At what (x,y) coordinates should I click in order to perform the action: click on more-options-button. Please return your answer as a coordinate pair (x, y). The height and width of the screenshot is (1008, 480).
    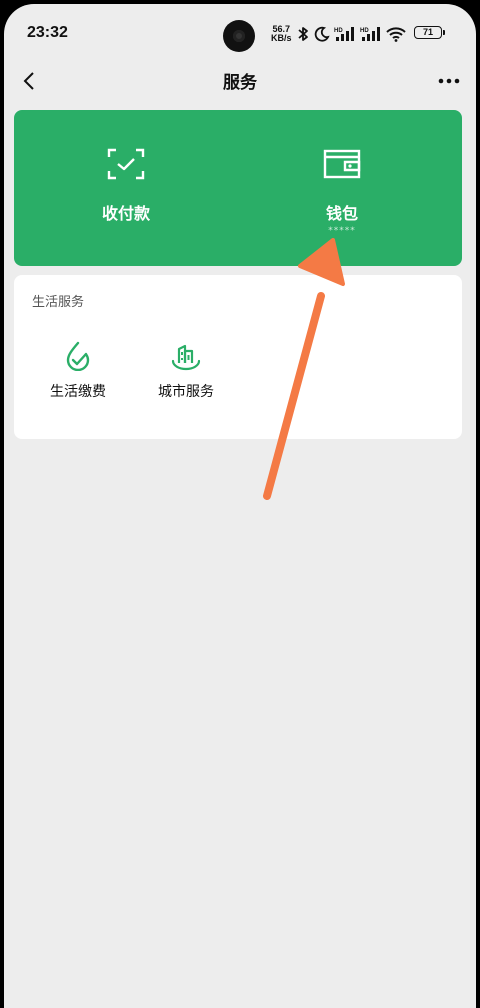
    Looking at the image, I should click on (449, 81).